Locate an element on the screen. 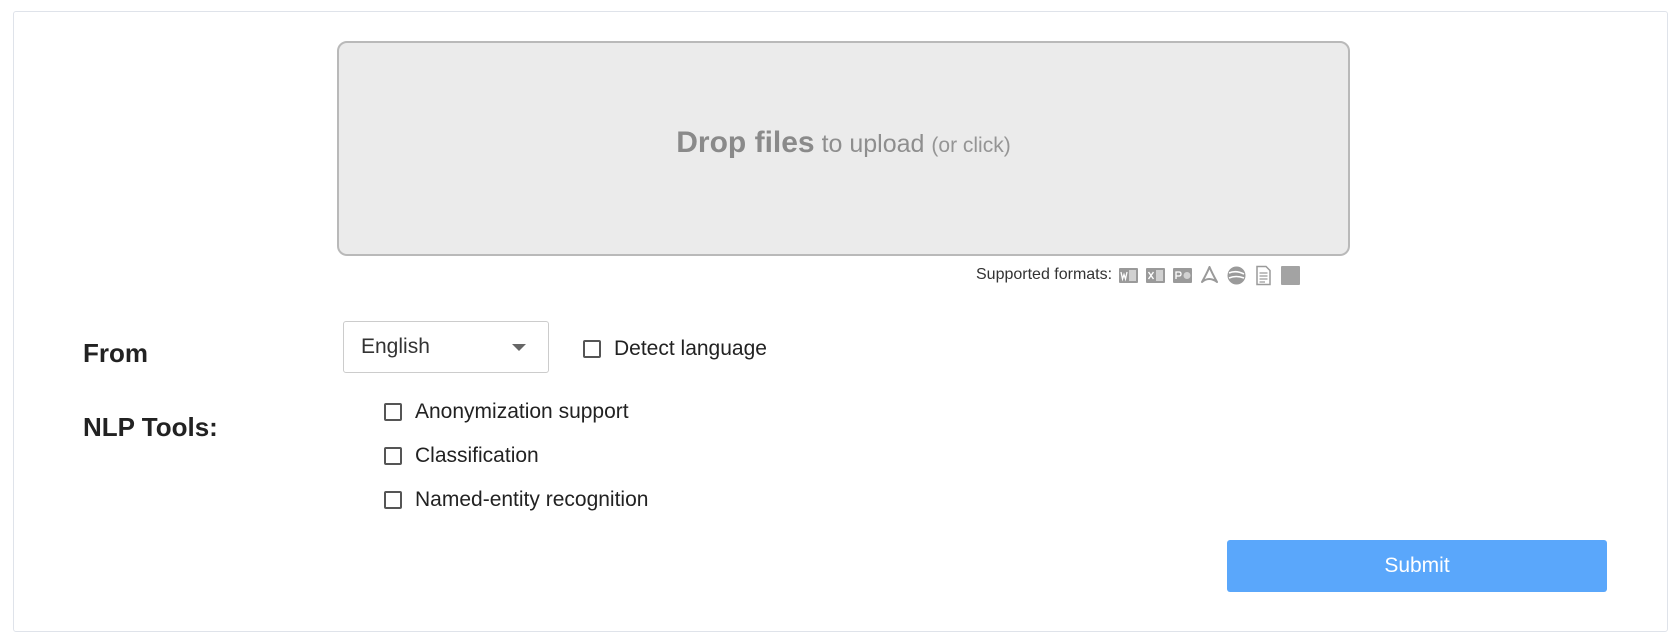 The width and height of the screenshot is (1677, 634). word-doc-icon is located at coordinates (1129, 275).